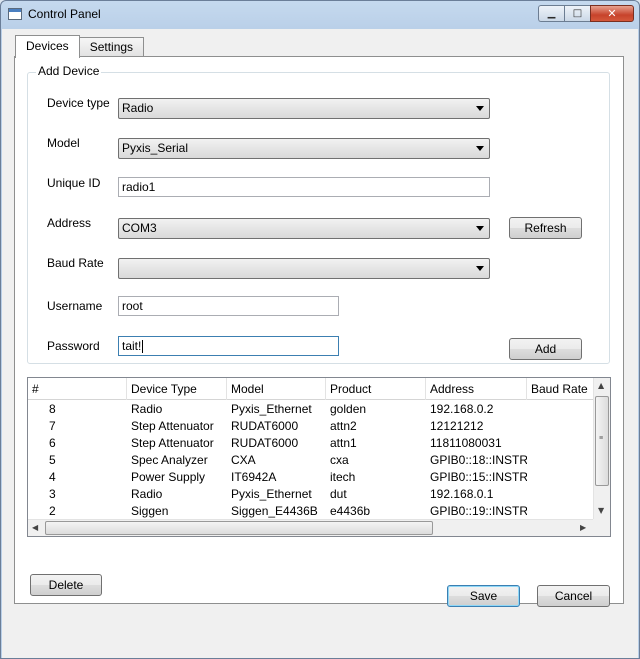 The width and height of the screenshot is (640, 659). What do you see at coordinates (78, 103) in the screenshot?
I see `device-type-label: Device type` at bounding box center [78, 103].